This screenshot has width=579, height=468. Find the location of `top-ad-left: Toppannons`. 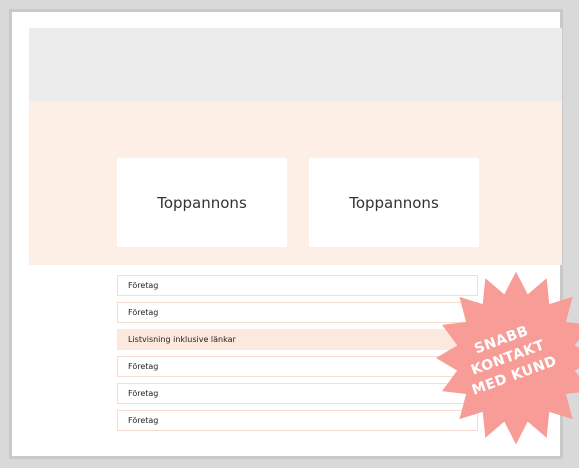

top-ad-left: Toppannons is located at coordinates (202, 202).